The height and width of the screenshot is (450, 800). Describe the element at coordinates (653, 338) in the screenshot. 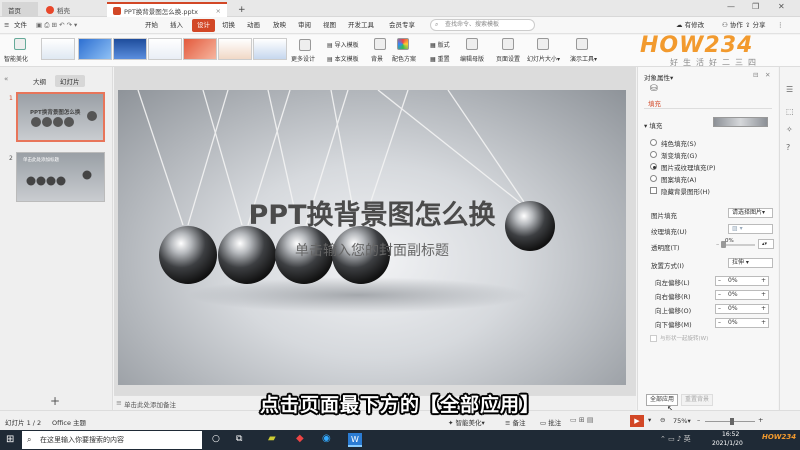

I see `rotate-with-shape-checkbox` at that location.